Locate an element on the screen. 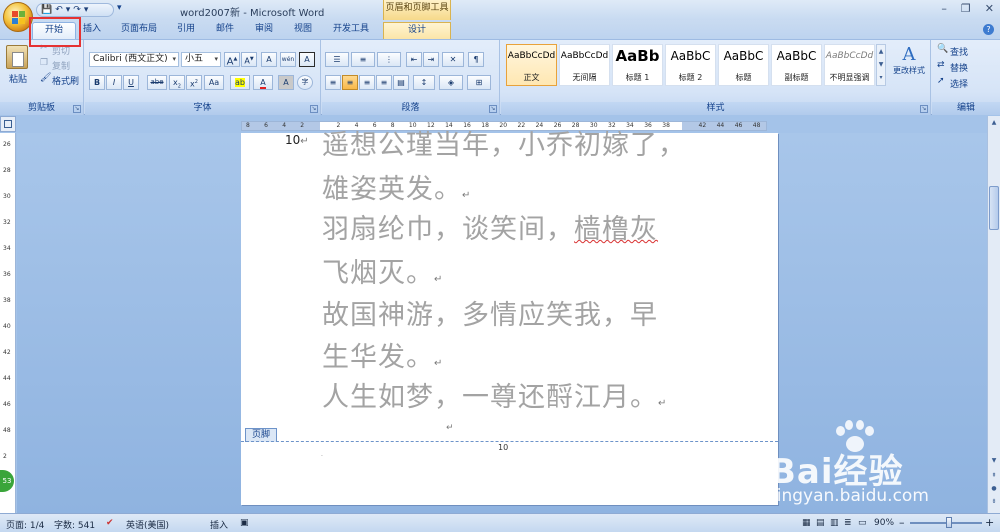 The image size is (1000, 532). macro-record-icon: ▣ is located at coordinates (244, 523).